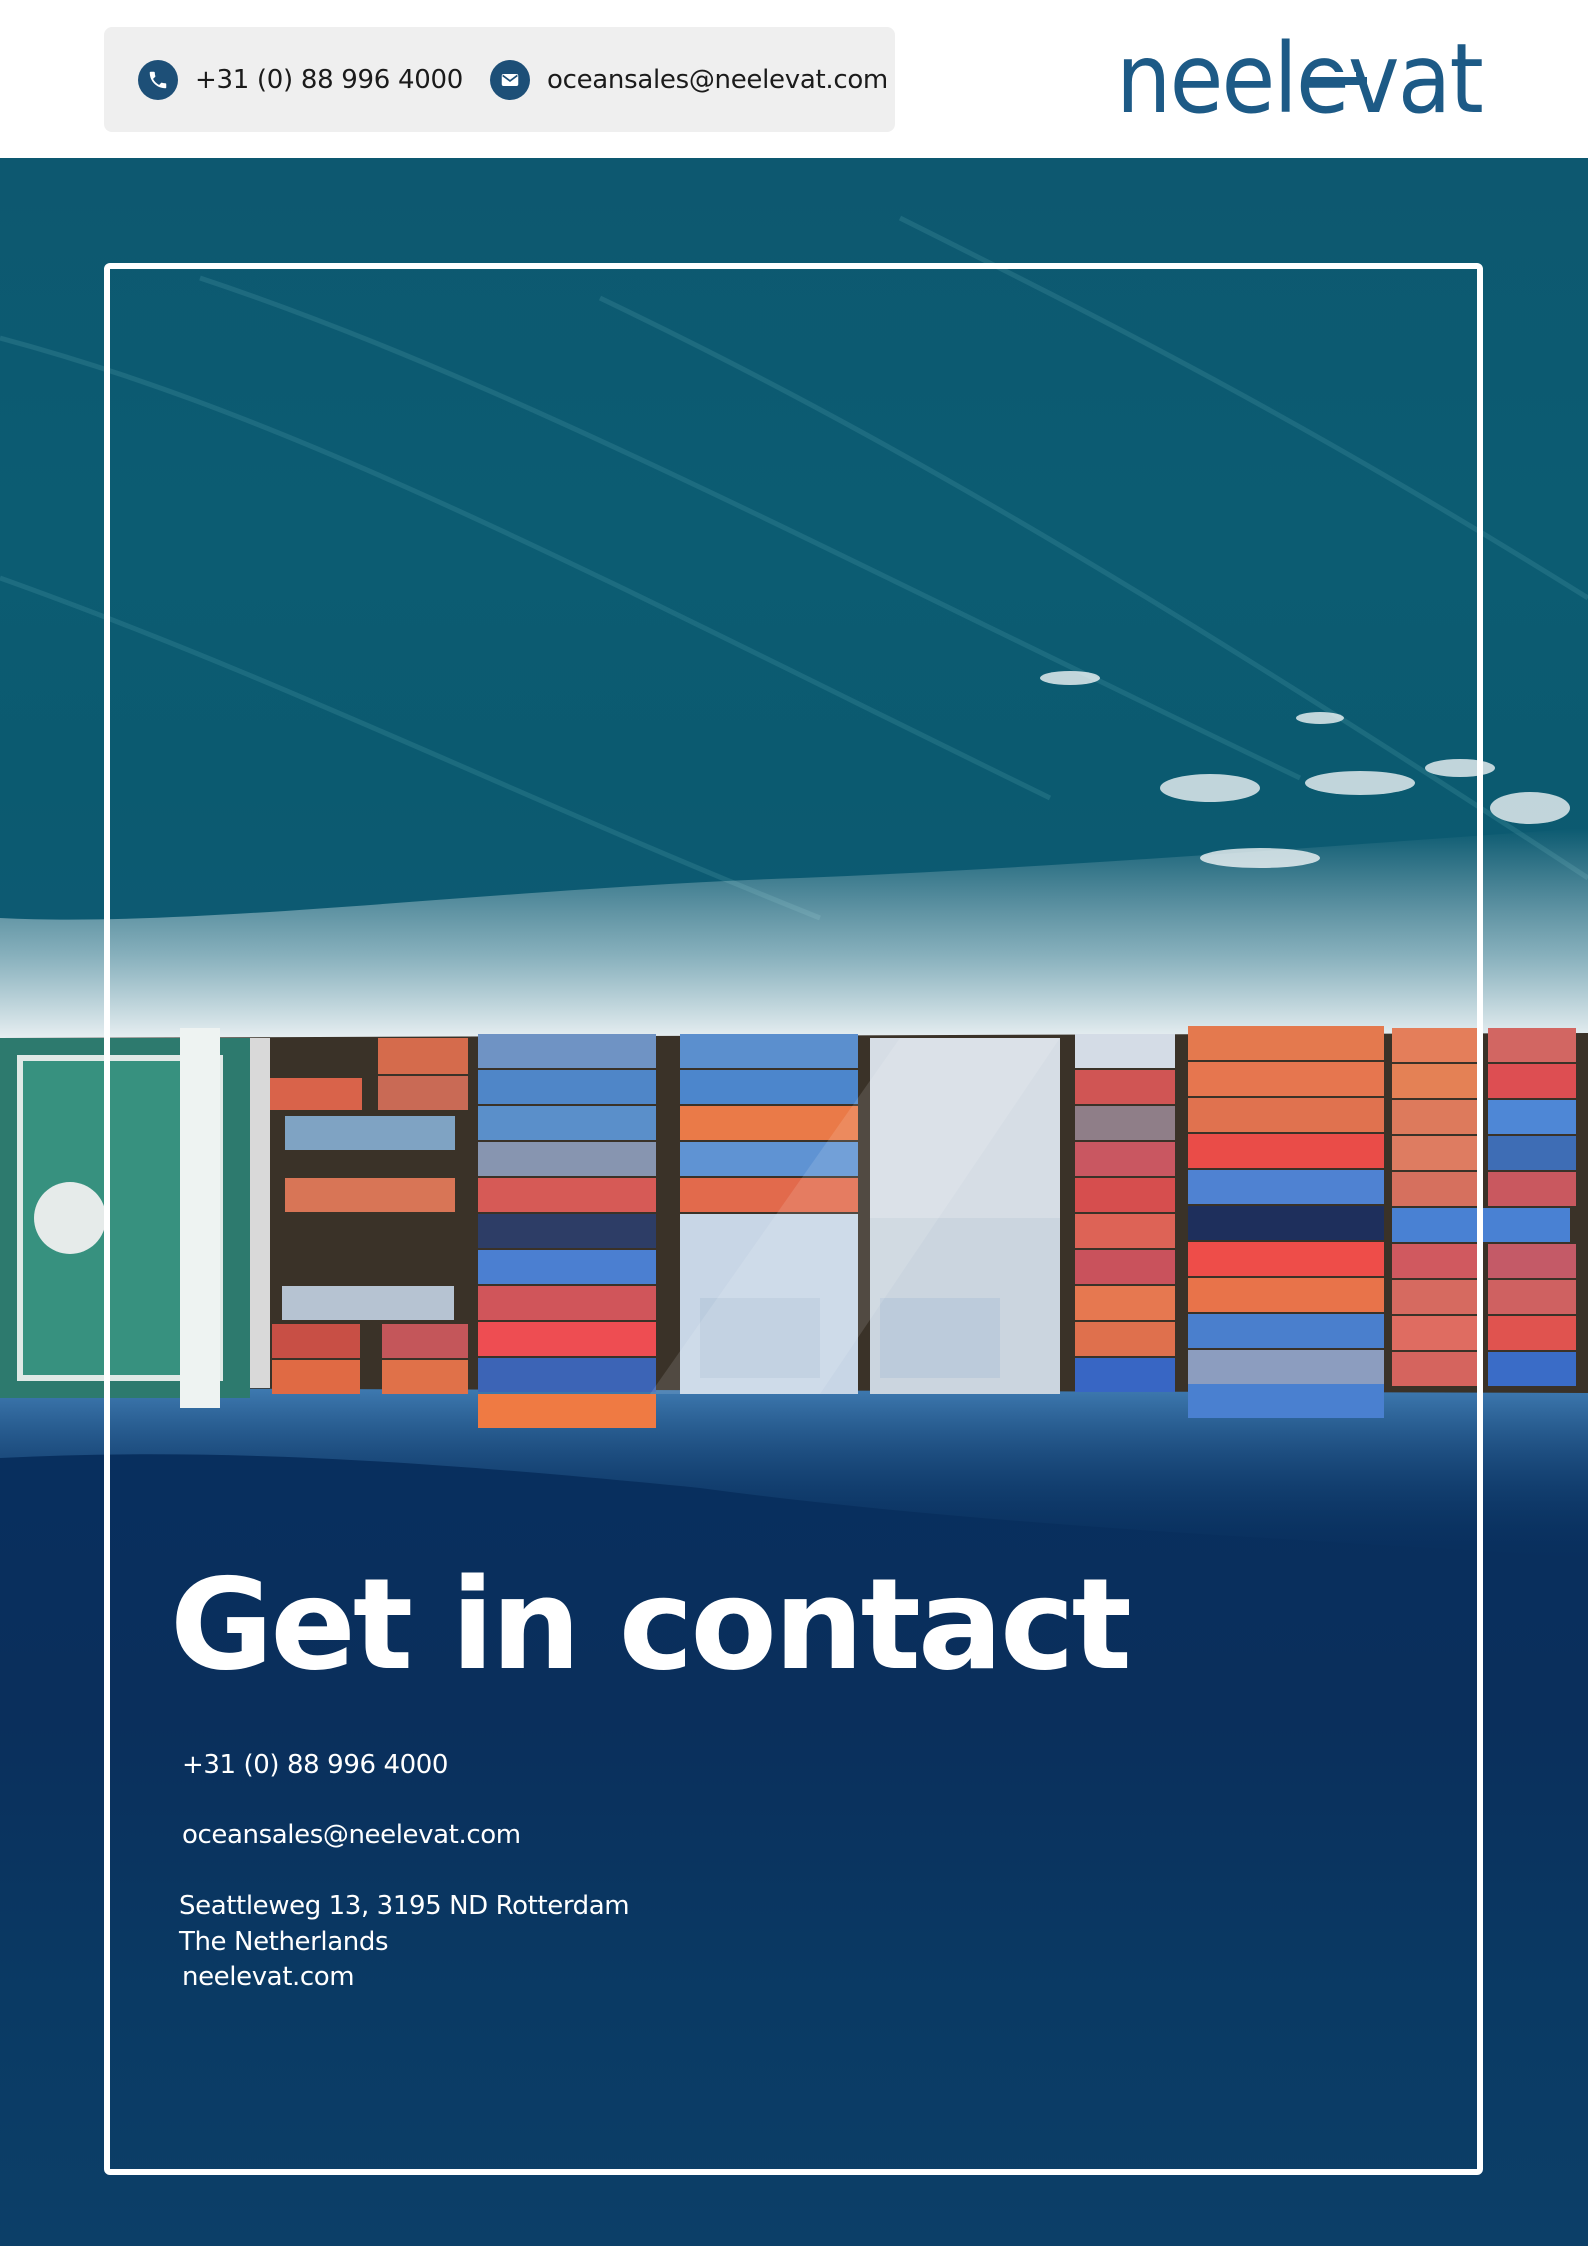  Describe the element at coordinates (404, 1906) in the screenshot. I see `address-line-1: Seattleweg 13, 3195 ND Rotterdam` at that location.